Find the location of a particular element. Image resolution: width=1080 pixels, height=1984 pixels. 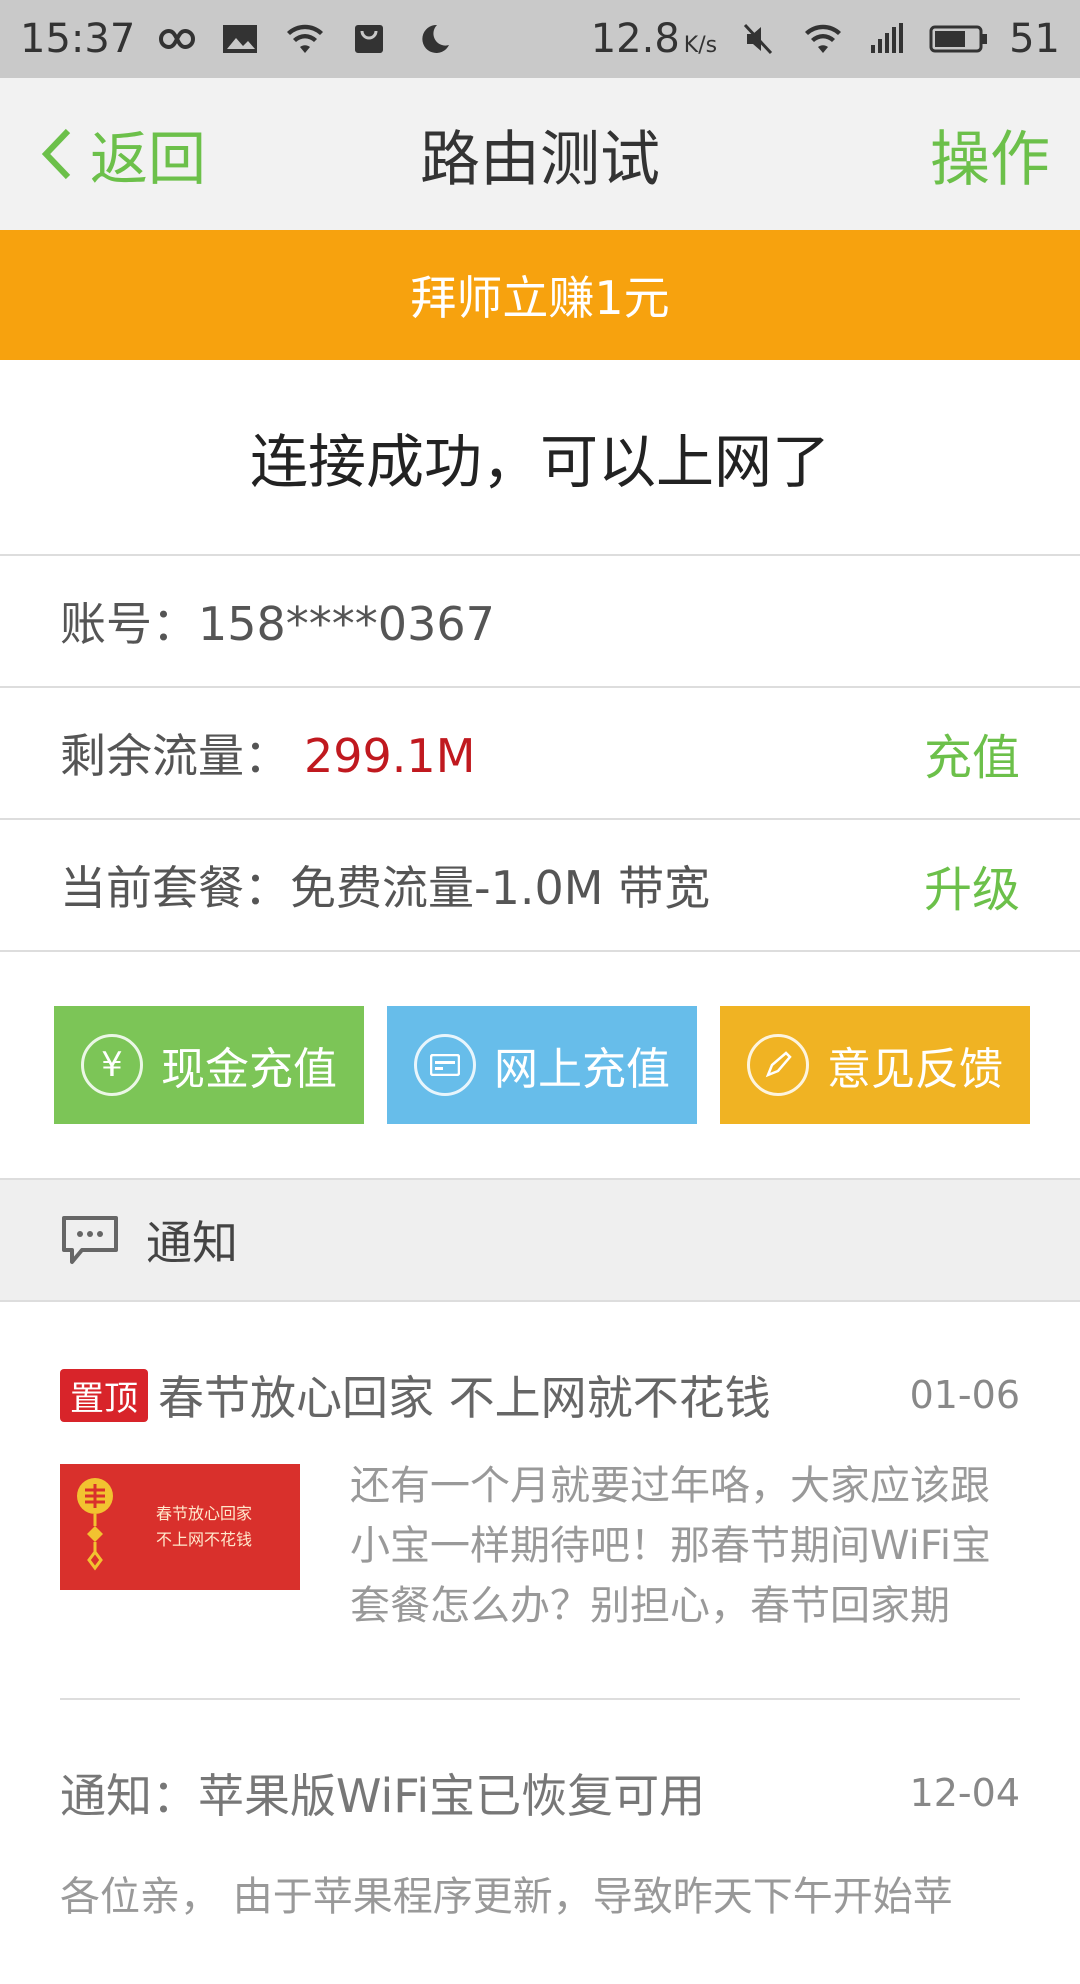

promo-banner-text: 拜师立赚1元 is located at coordinates (540, 298).